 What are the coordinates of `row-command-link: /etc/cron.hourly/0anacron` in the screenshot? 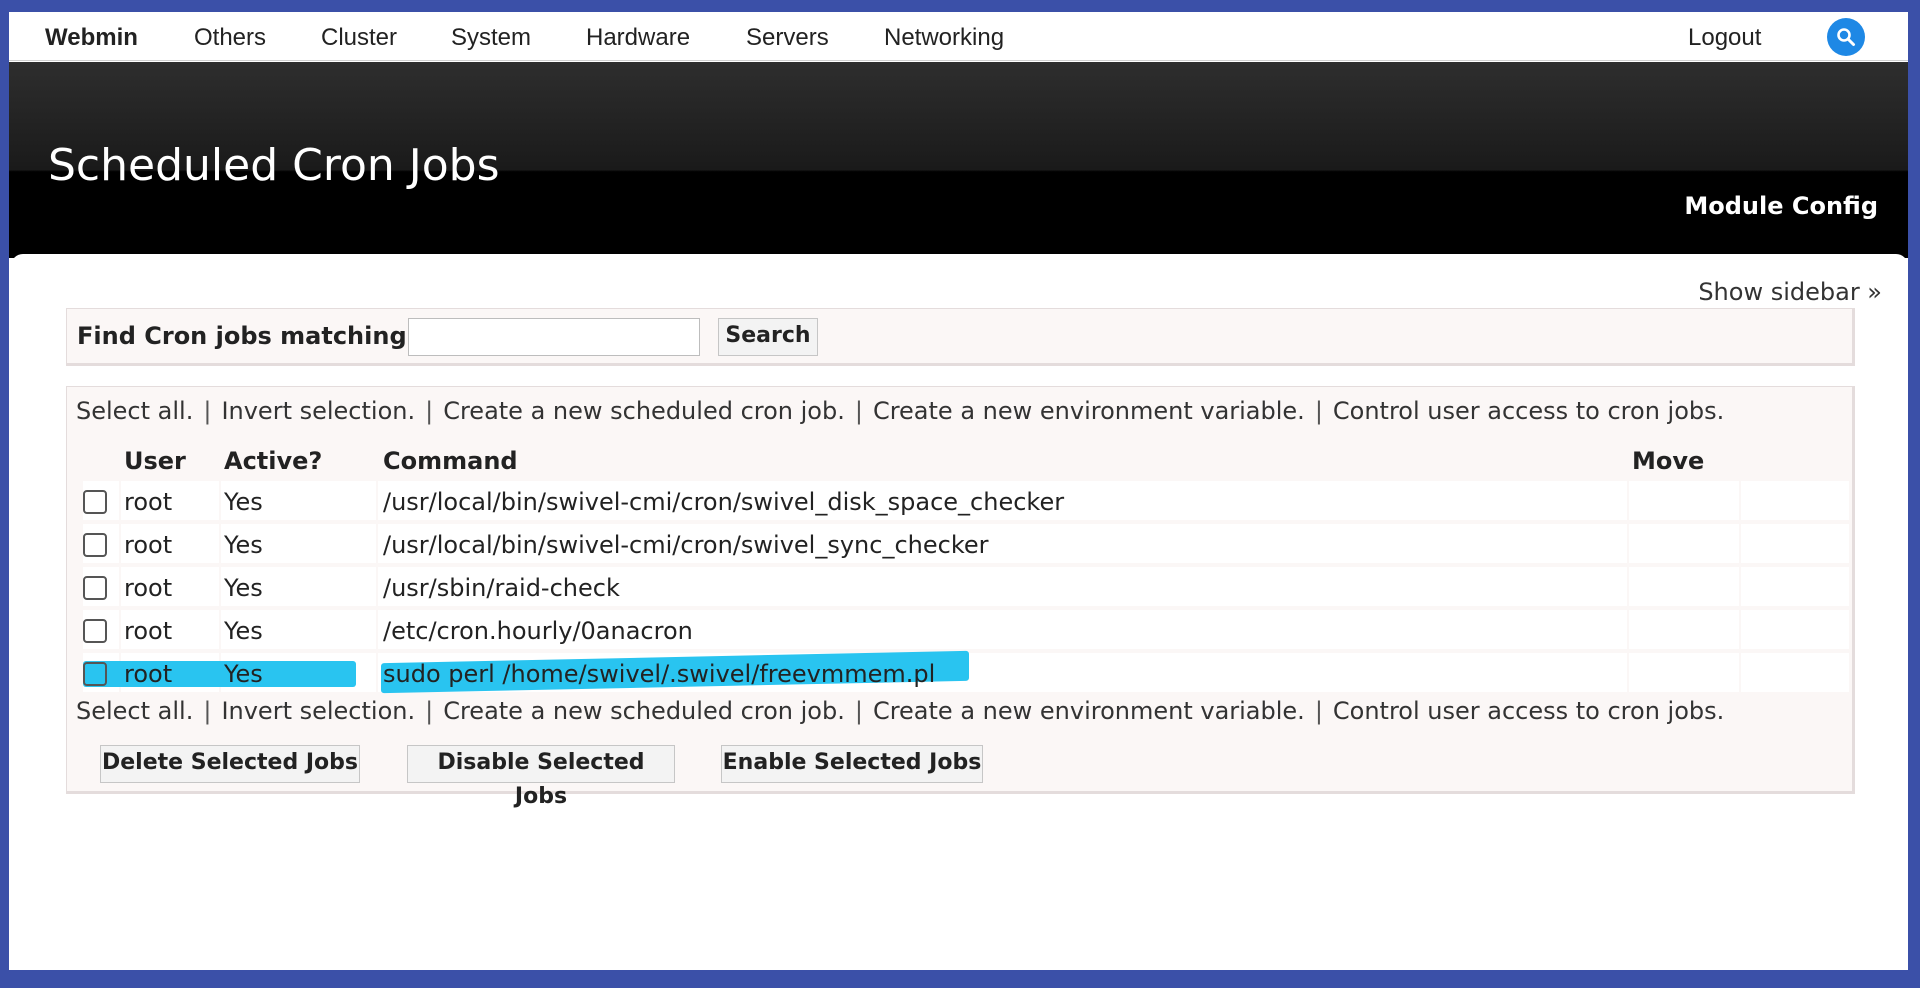 It's located at (538, 631).